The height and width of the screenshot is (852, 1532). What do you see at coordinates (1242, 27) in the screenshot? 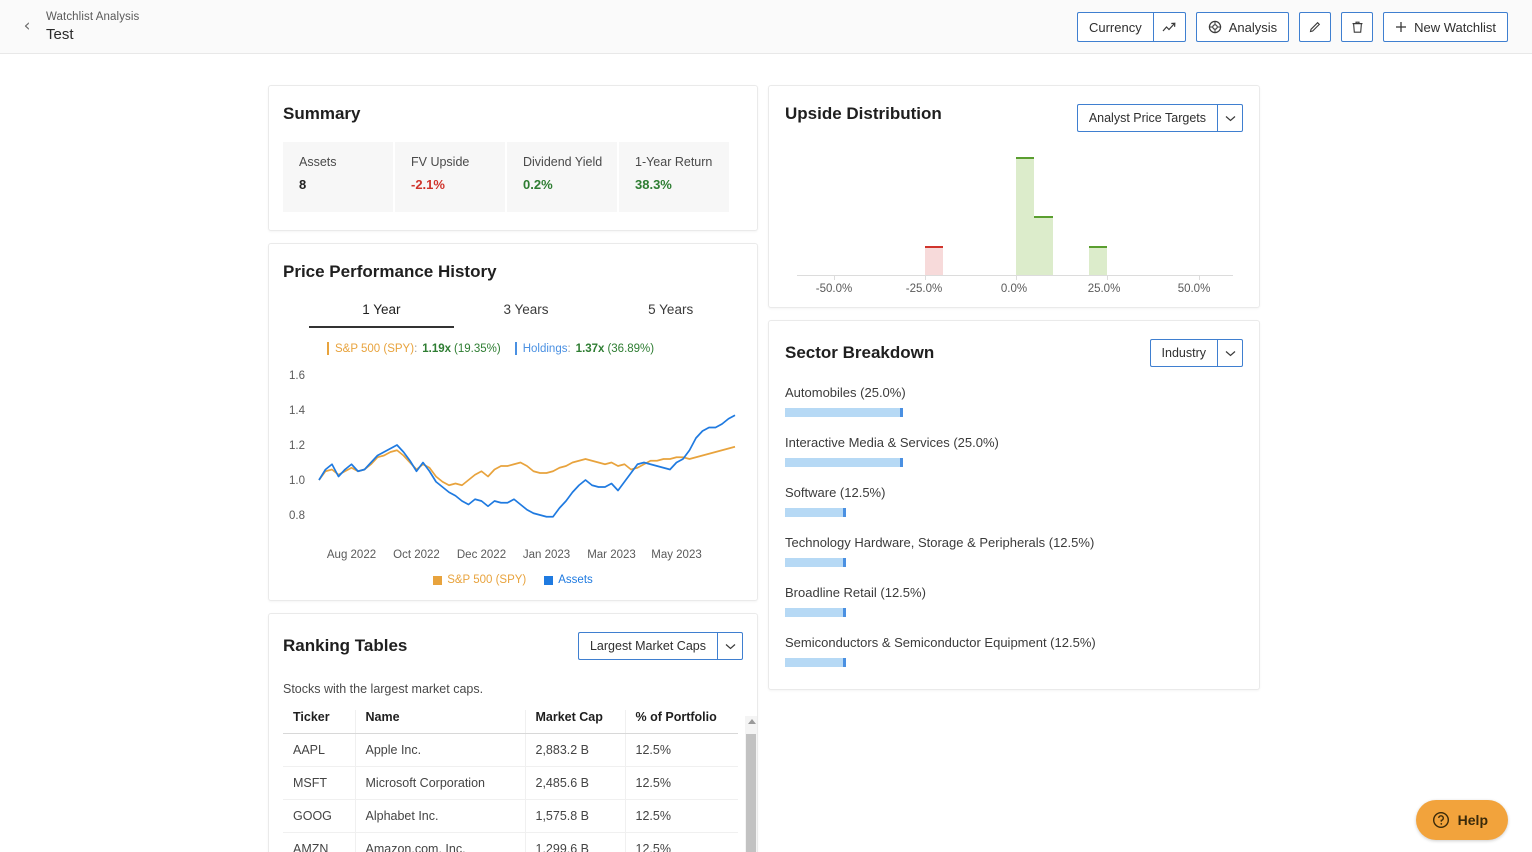
I see `analysis-button: Analysis` at bounding box center [1242, 27].